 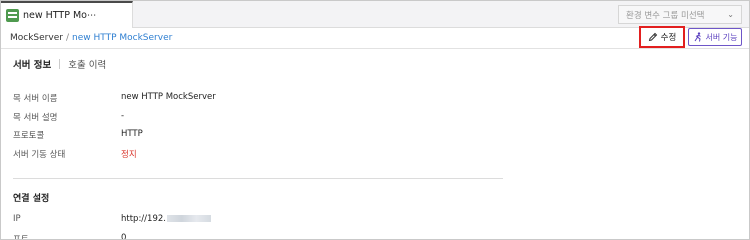 I want to click on info-value: -, so click(x=123, y=116).